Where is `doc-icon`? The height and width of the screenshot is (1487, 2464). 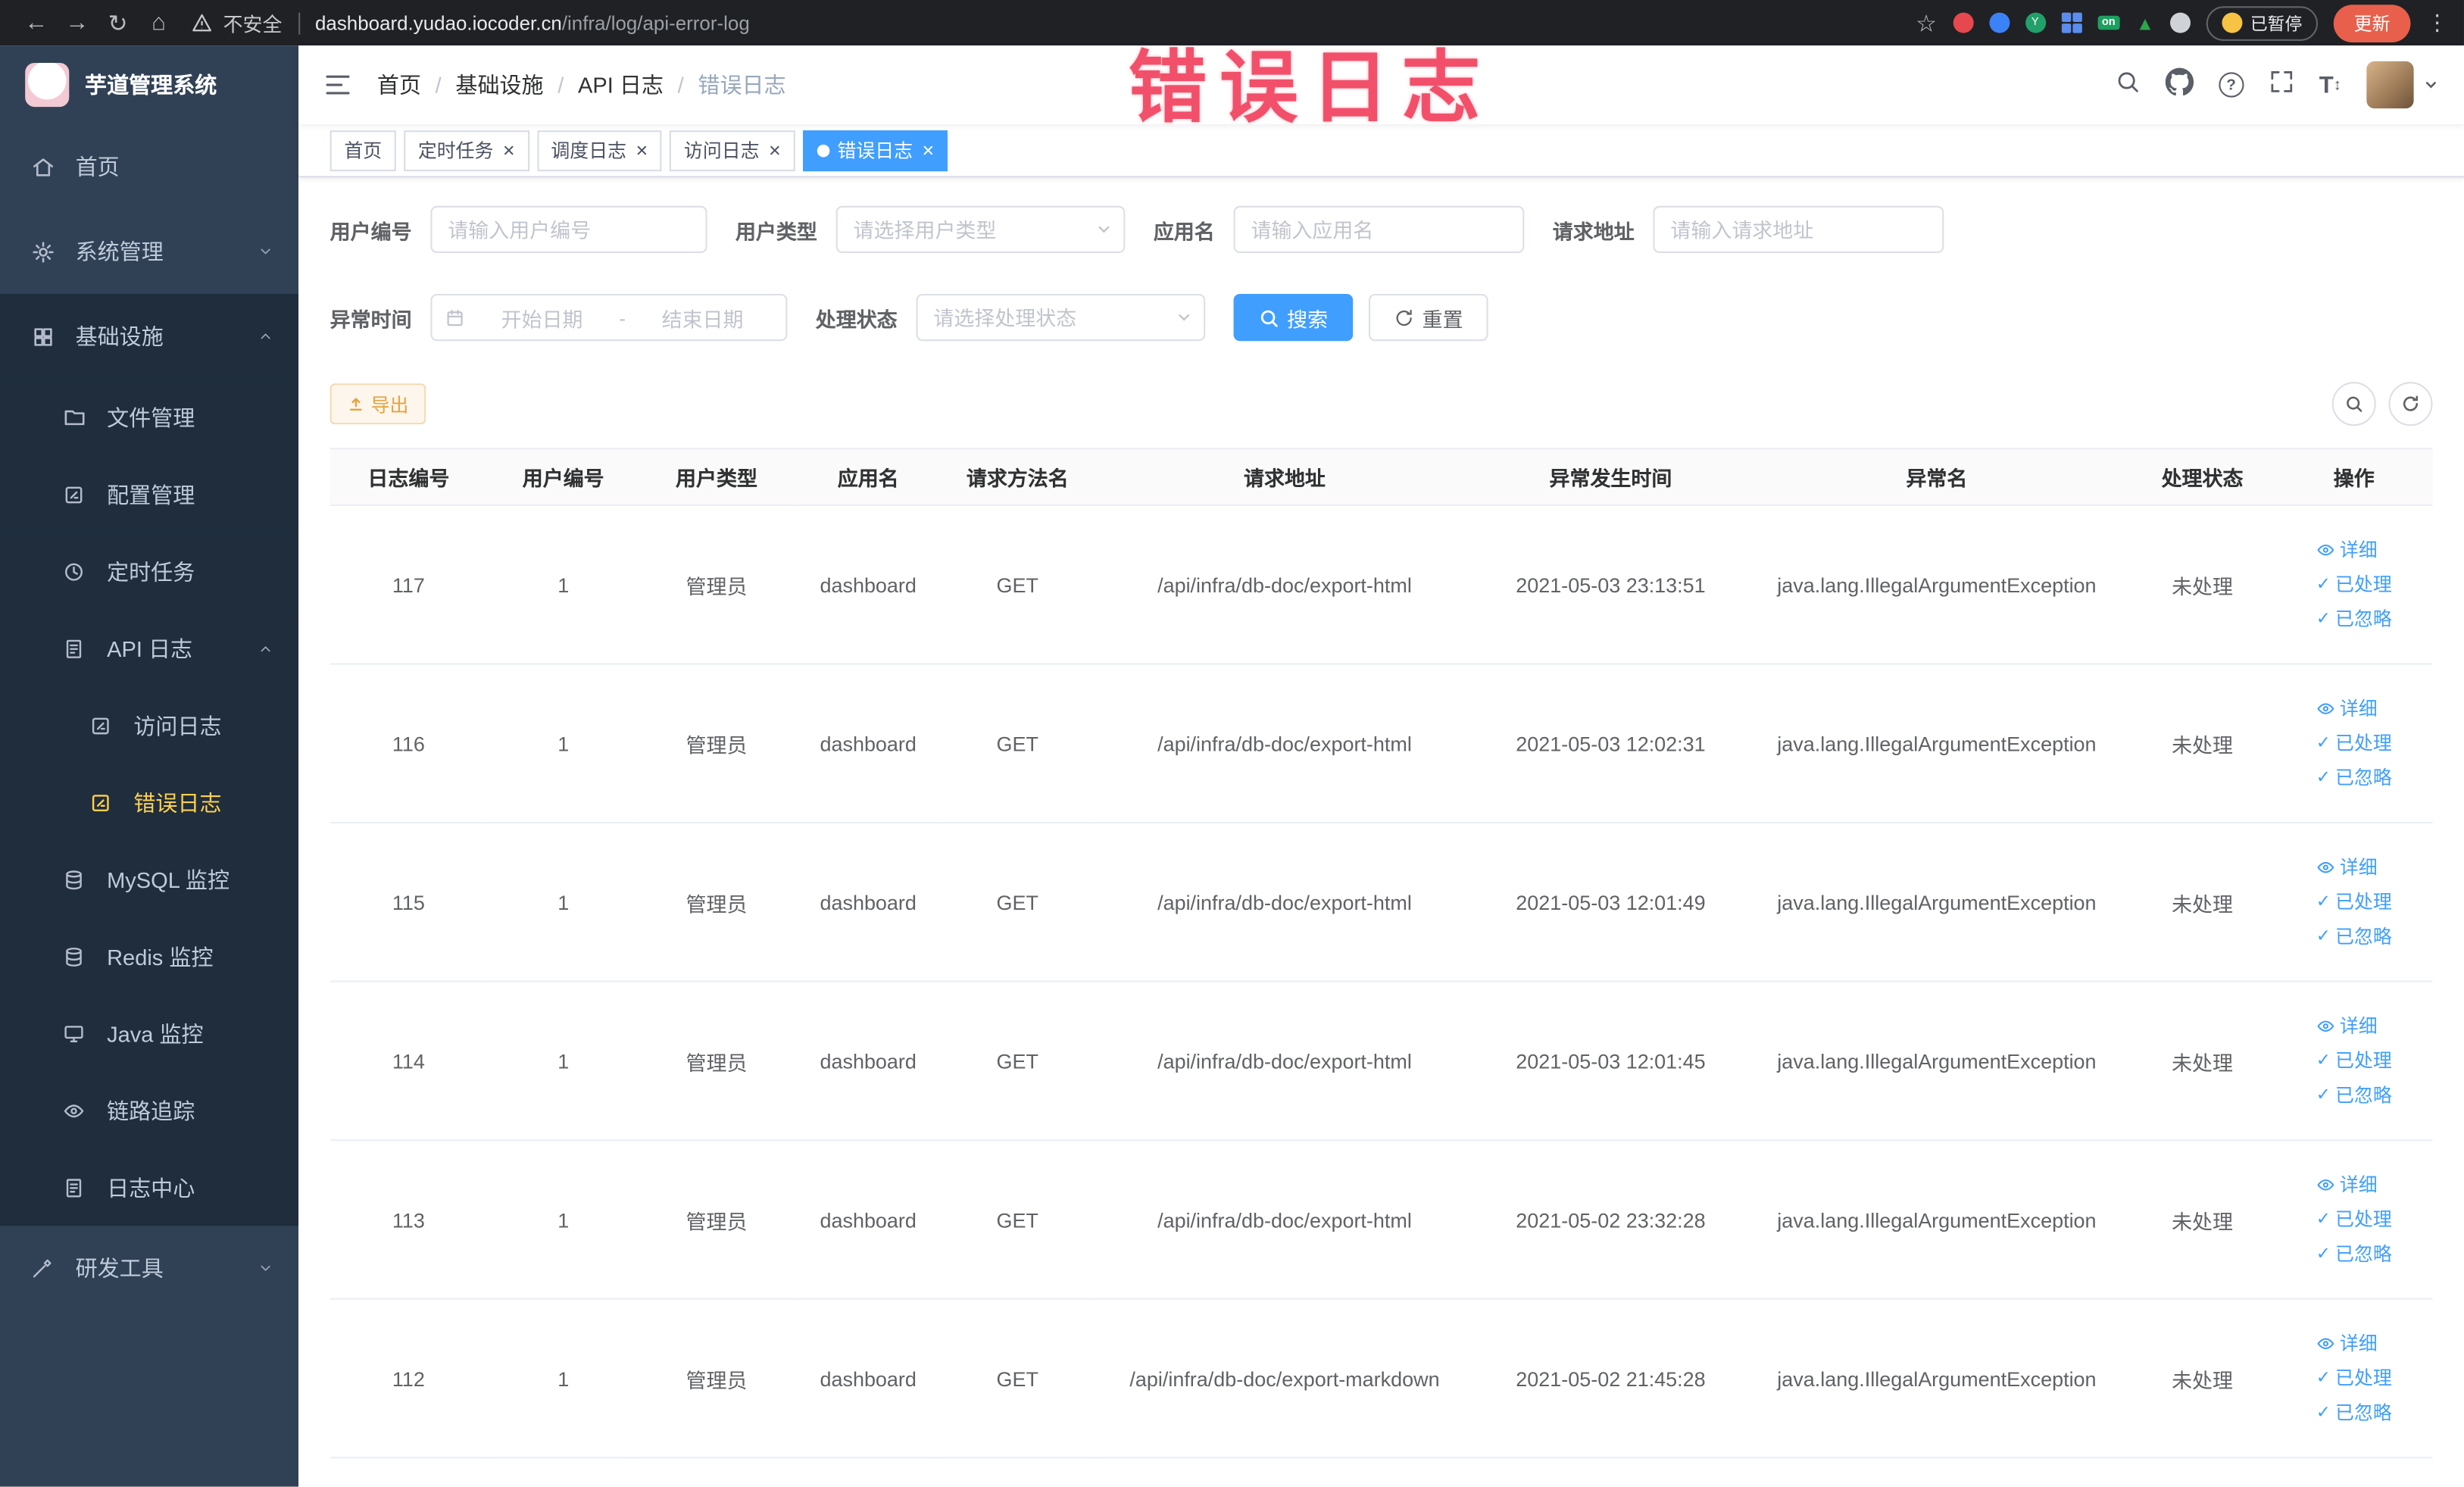 doc-icon is located at coordinates (75, 648).